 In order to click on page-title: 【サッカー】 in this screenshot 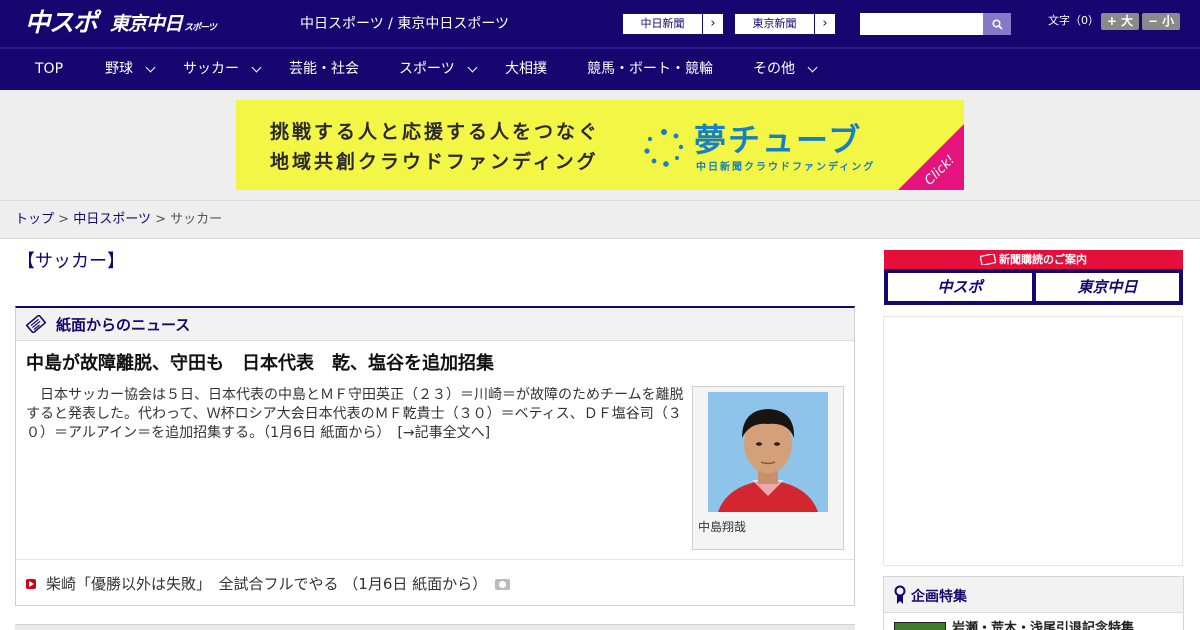, I will do `click(71, 261)`.